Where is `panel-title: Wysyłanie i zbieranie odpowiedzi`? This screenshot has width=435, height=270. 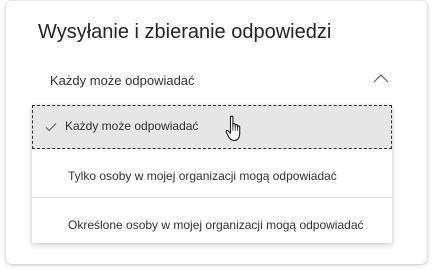 panel-title: Wysyłanie i zbieranie odpowiedzi is located at coordinates (185, 32).